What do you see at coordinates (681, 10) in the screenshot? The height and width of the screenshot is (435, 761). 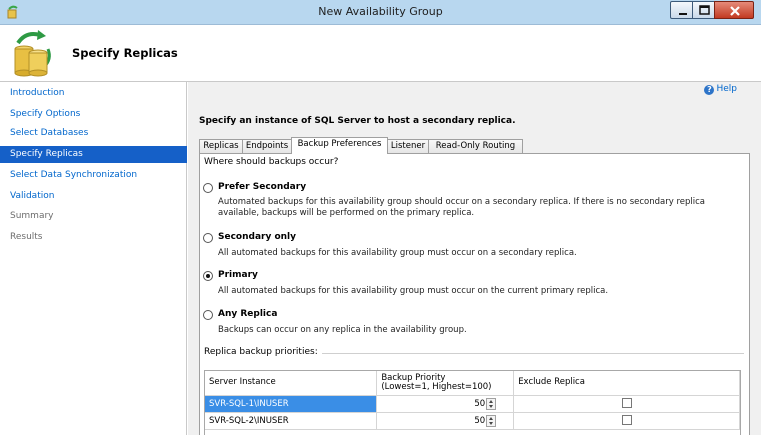 I see `minimize-button` at bounding box center [681, 10].